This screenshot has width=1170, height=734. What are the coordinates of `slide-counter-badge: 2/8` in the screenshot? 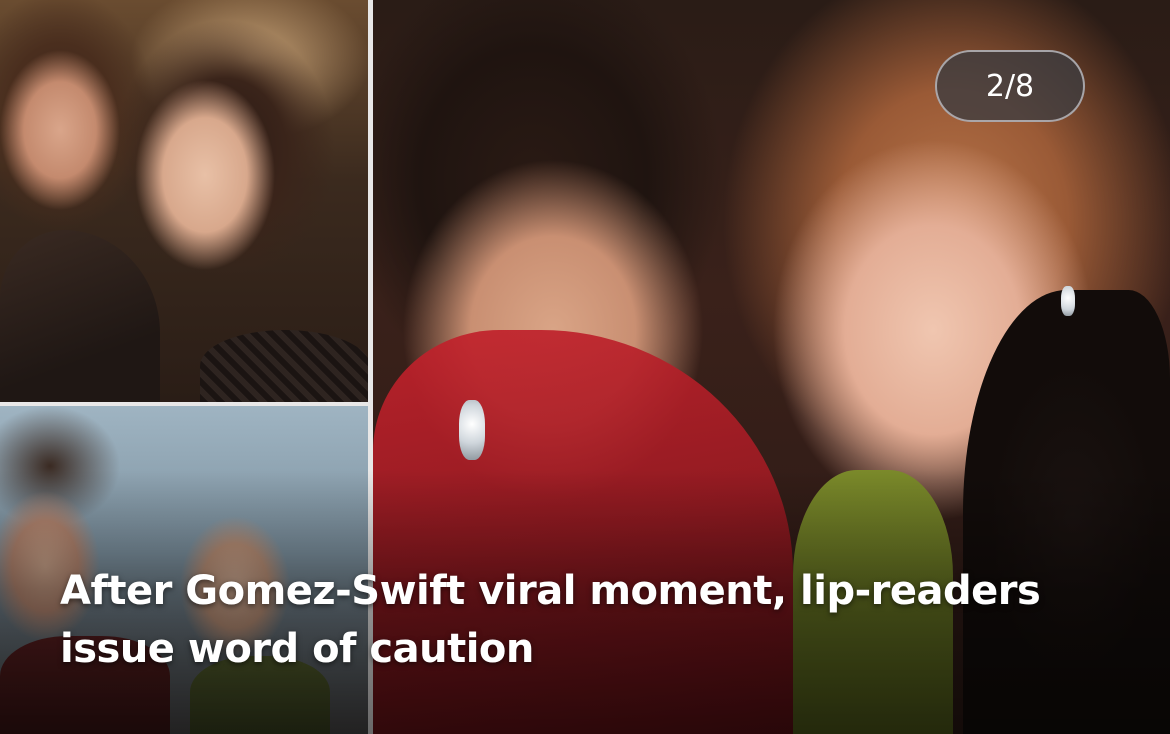 It's located at (1010, 86).